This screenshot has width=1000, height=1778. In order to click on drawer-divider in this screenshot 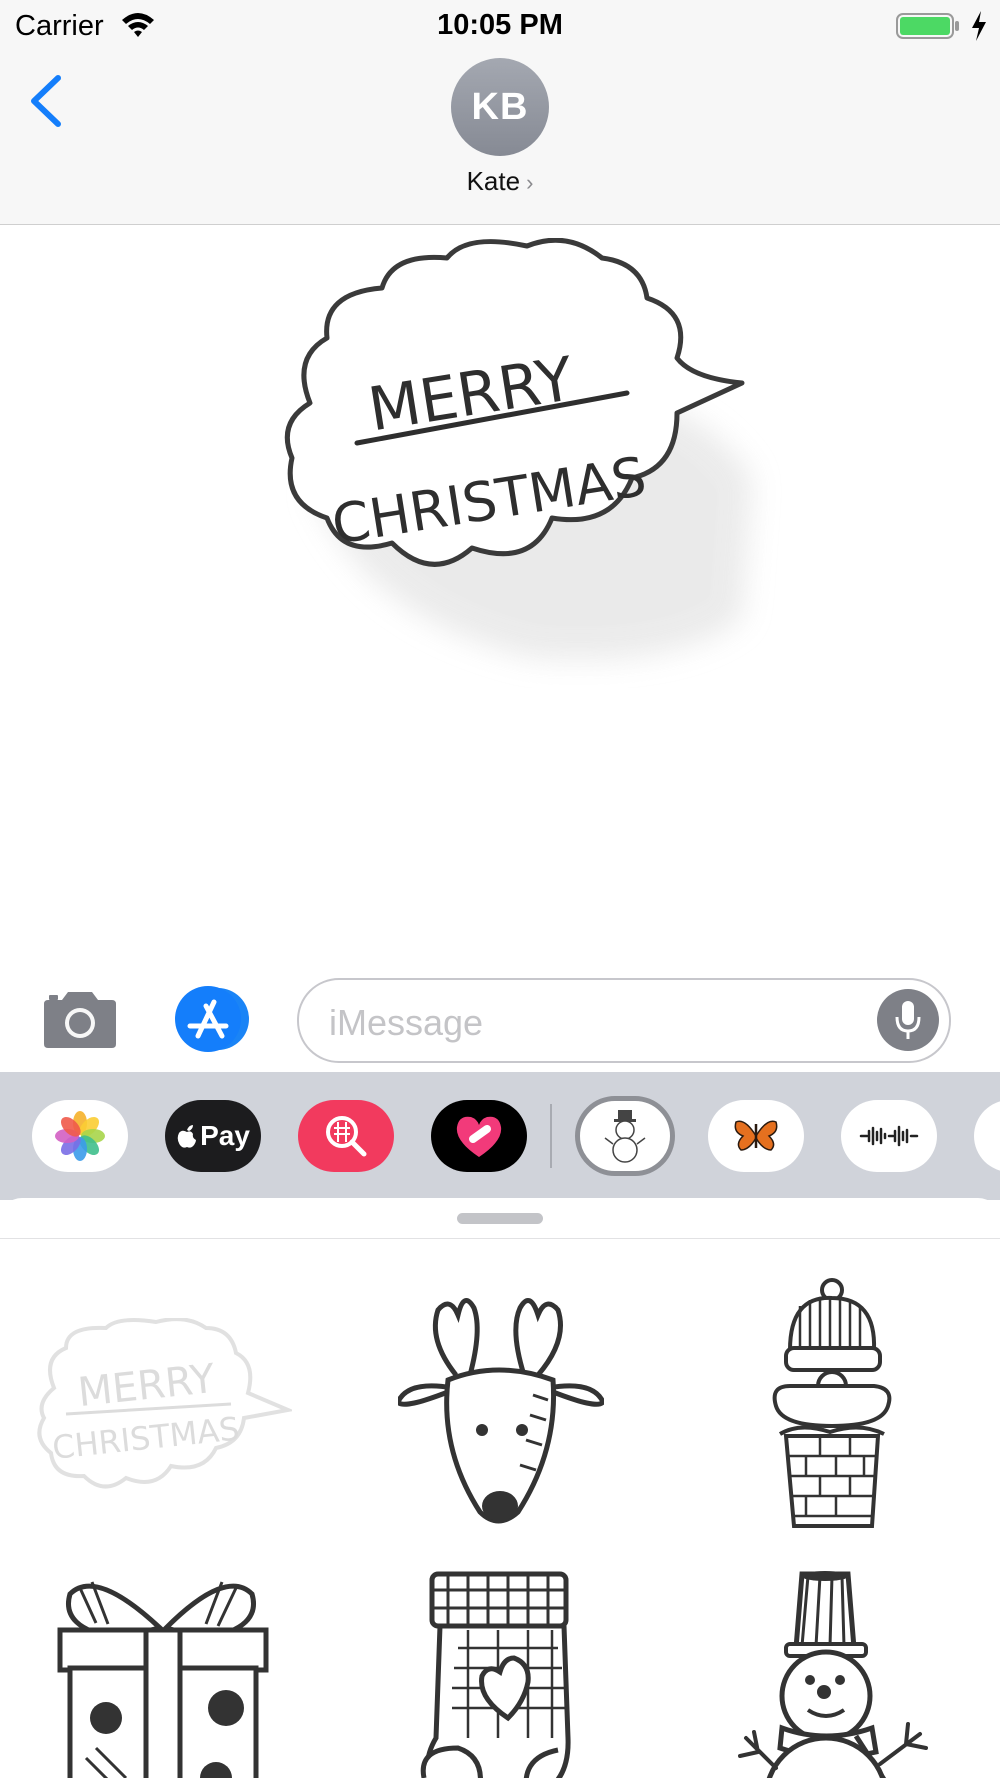, I will do `click(551, 1136)`.